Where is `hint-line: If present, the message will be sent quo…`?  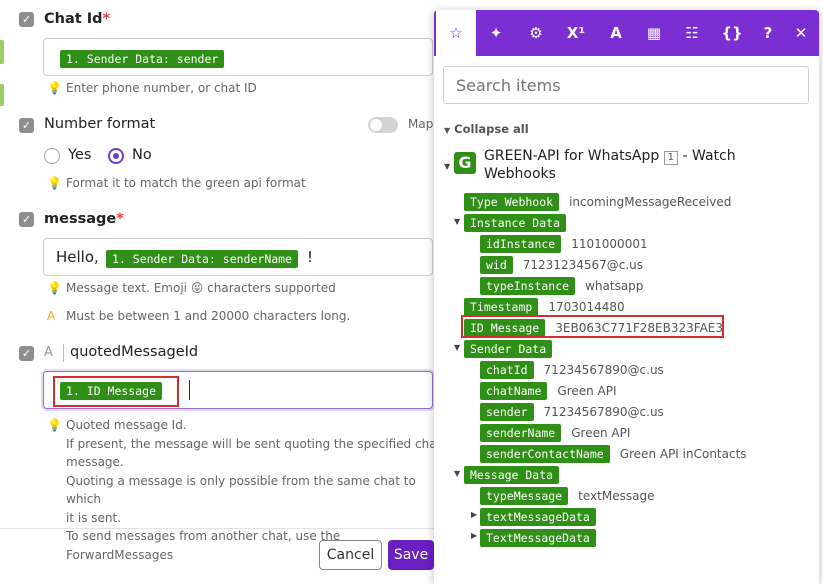 hint-line: If present, the message will be sent quo… is located at coordinates (254, 443).